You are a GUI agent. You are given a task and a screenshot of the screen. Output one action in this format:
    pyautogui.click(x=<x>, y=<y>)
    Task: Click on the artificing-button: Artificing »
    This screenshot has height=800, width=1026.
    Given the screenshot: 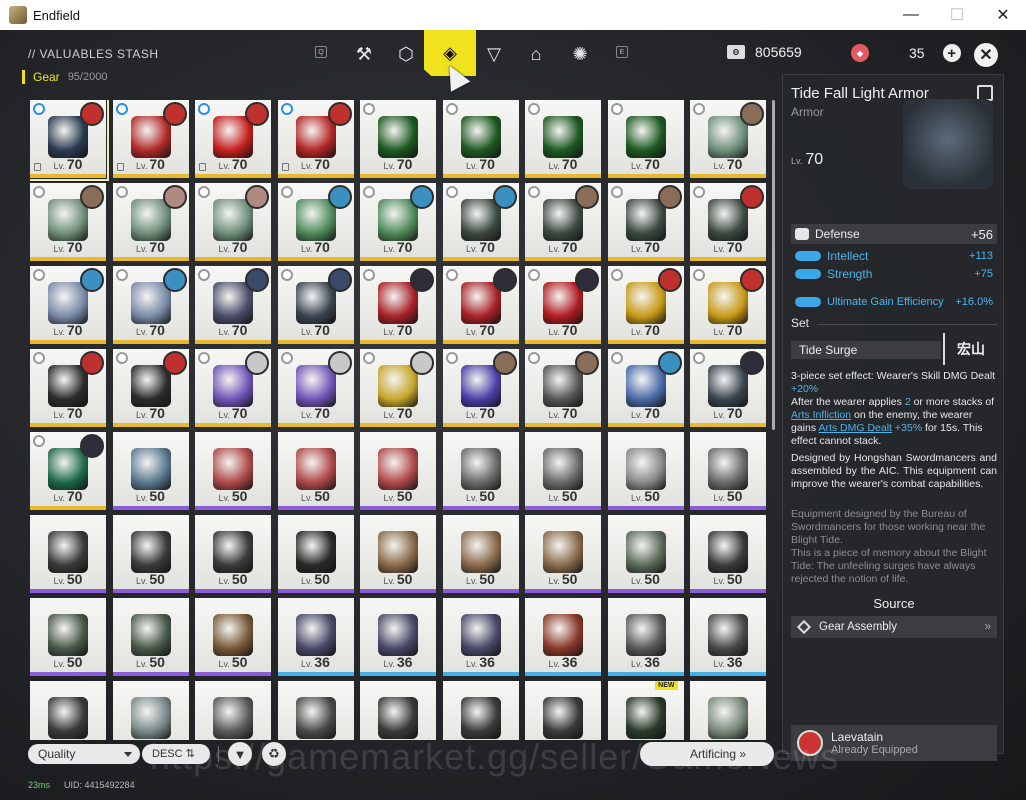 What is the action you would take?
    pyautogui.click(x=707, y=754)
    